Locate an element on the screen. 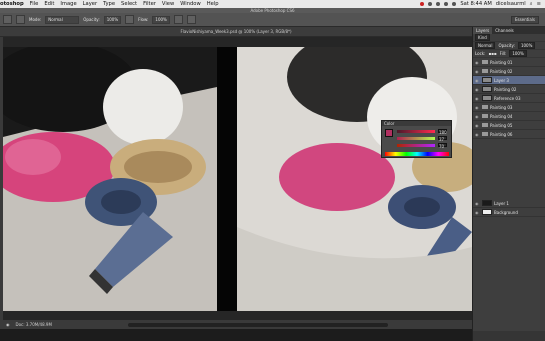 Image resolution: width=545 pixels, height=341 pixels. notification-icon is located at coordinates (422, 4).